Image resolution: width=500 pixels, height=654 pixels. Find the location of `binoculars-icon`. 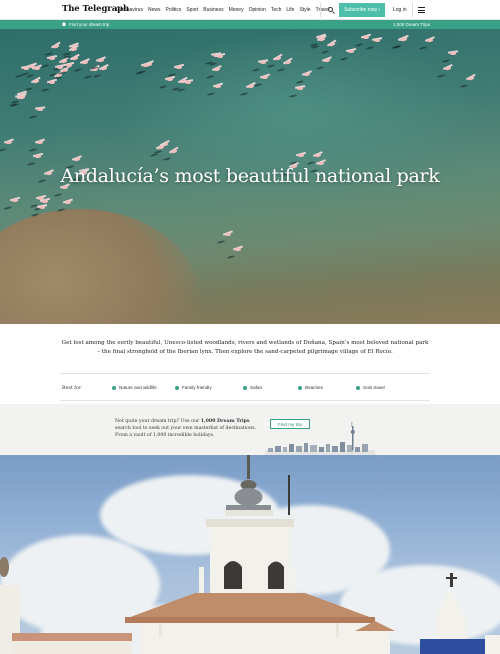

binoculars-icon is located at coordinates (245, 387).